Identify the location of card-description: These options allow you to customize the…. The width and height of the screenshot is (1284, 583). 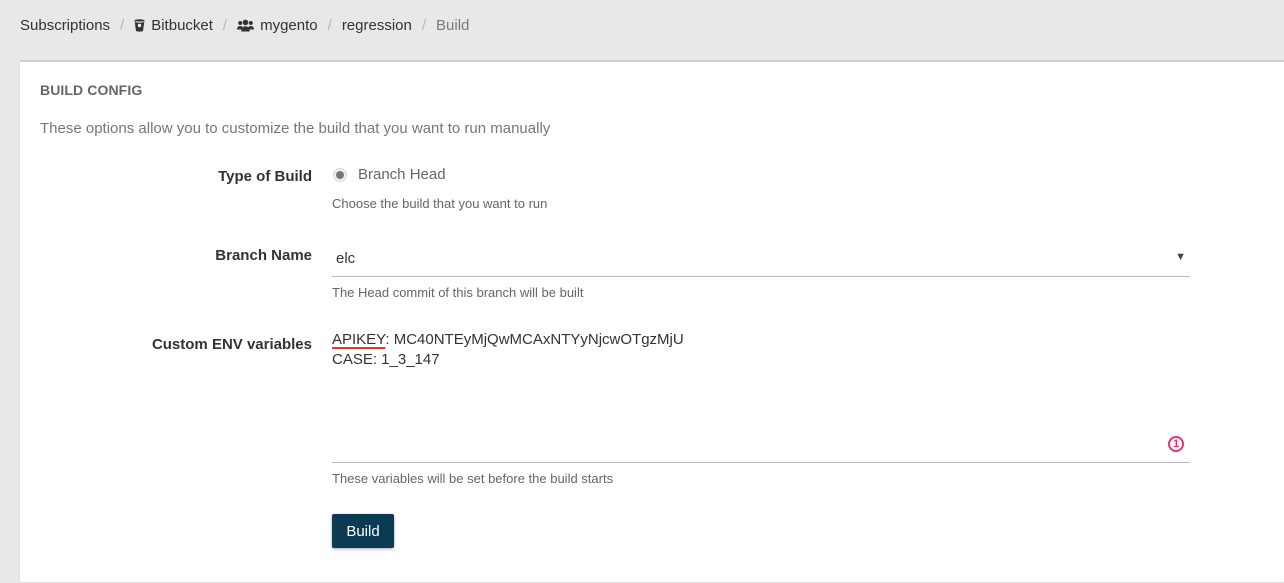
(295, 128).